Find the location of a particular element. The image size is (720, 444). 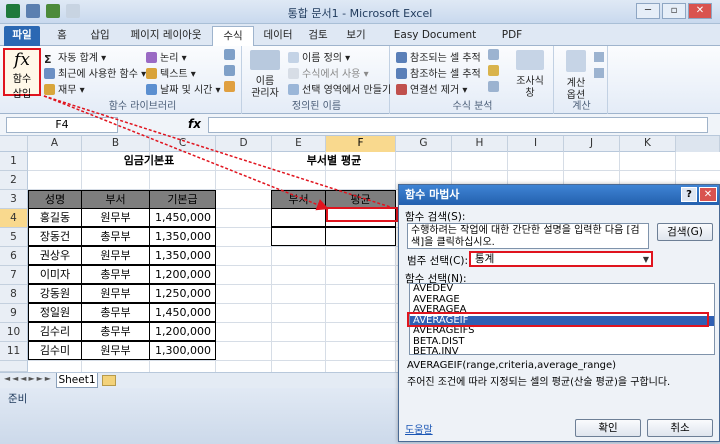

logical-button: 논리 ▾ is located at coordinates (166, 56).